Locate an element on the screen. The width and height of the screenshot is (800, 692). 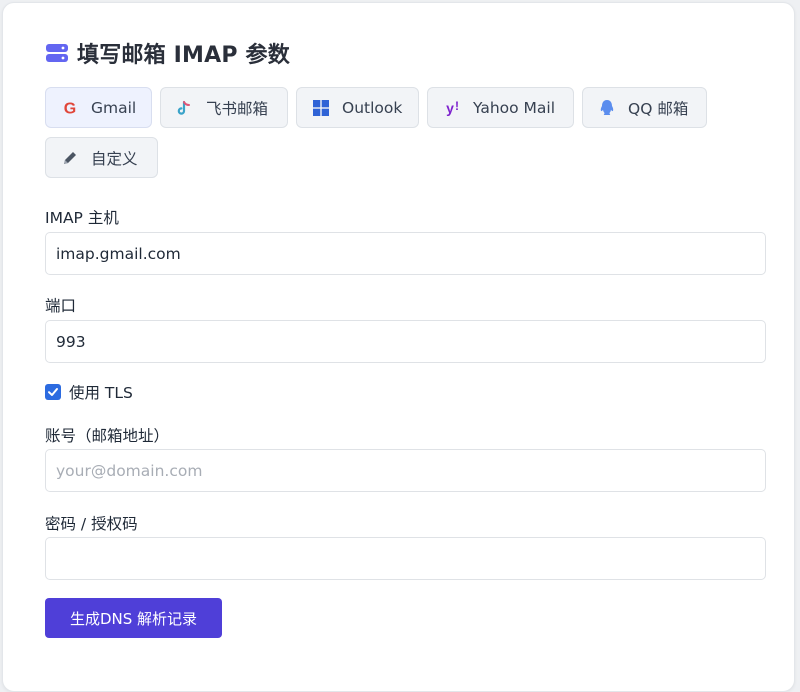
windows-icon is located at coordinates (321, 108).